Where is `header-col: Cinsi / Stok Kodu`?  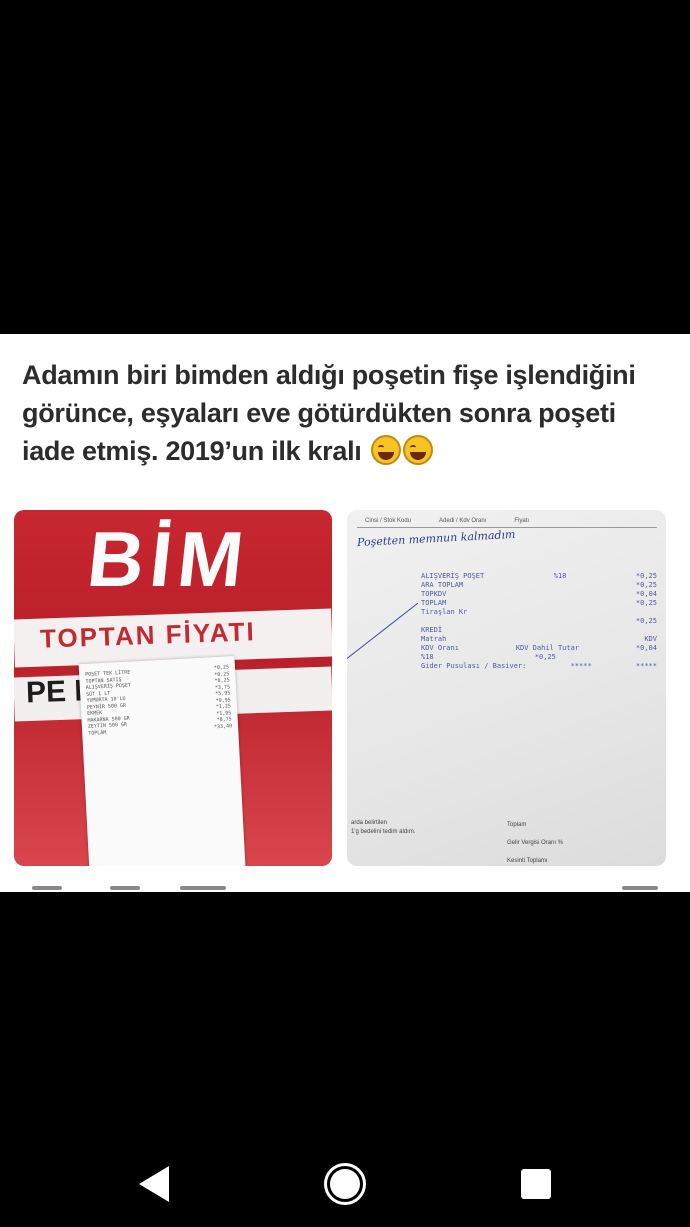 header-col: Cinsi / Stok Kodu is located at coordinates (388, 520).